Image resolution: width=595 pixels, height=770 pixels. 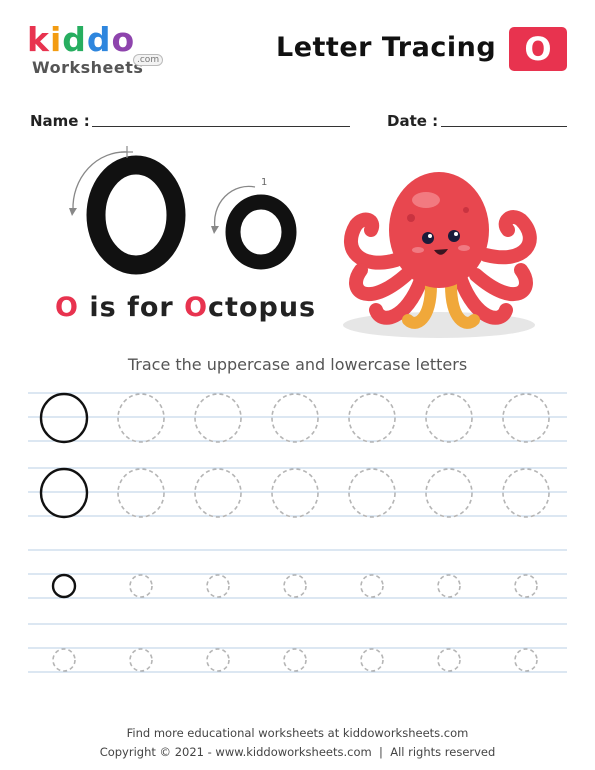 What do you see at coordinates (148, 60) in the screenshot?
I see `logo-domain-badge: .com` at bounding box center [148, 60].